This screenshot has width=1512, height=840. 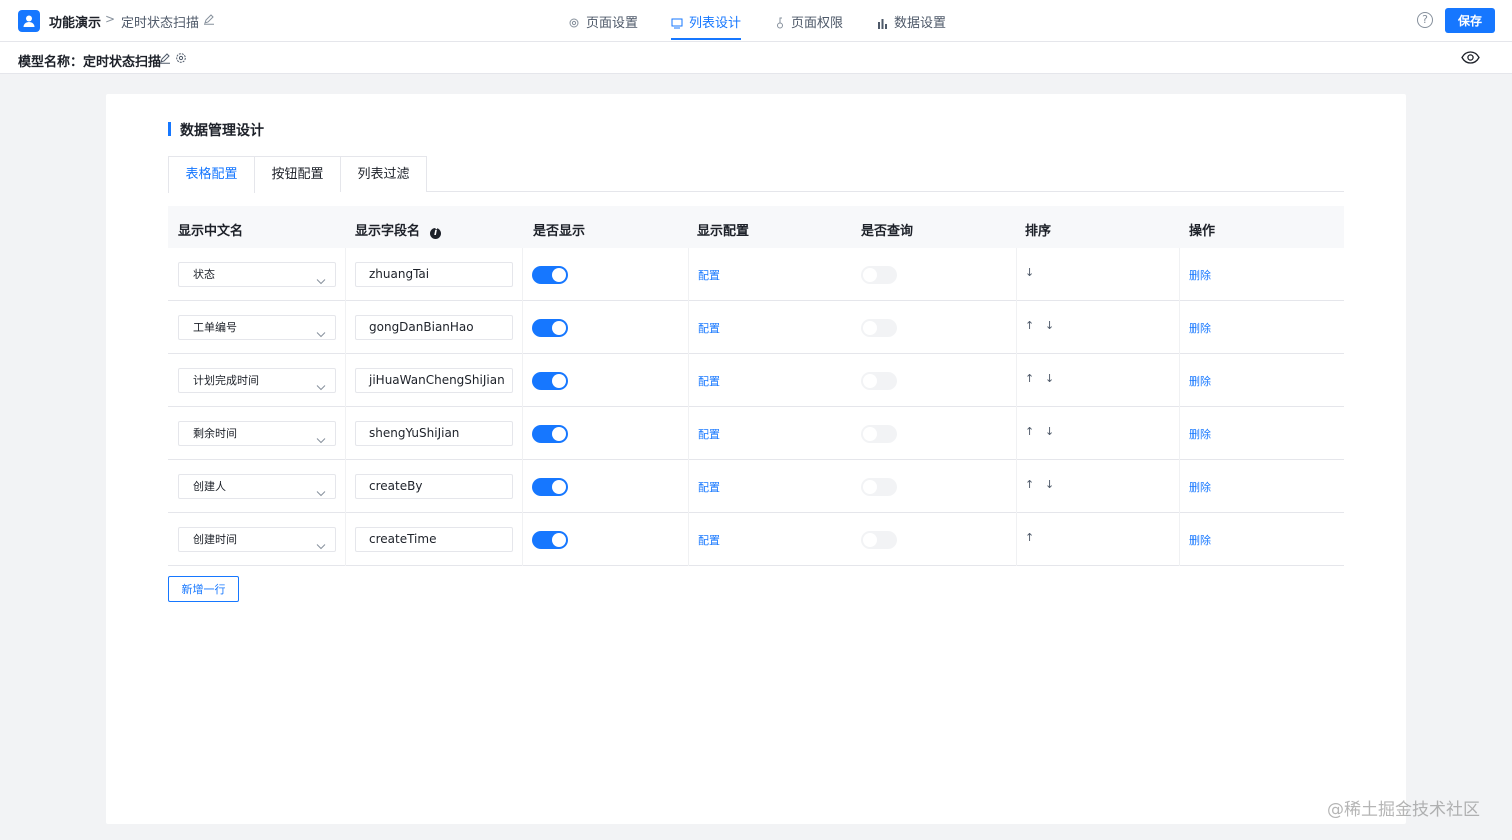 What do you see at coordinates (1425, 20) in the screenshot?
I see `help-icon: ?` at bounding box center [1425, 20].